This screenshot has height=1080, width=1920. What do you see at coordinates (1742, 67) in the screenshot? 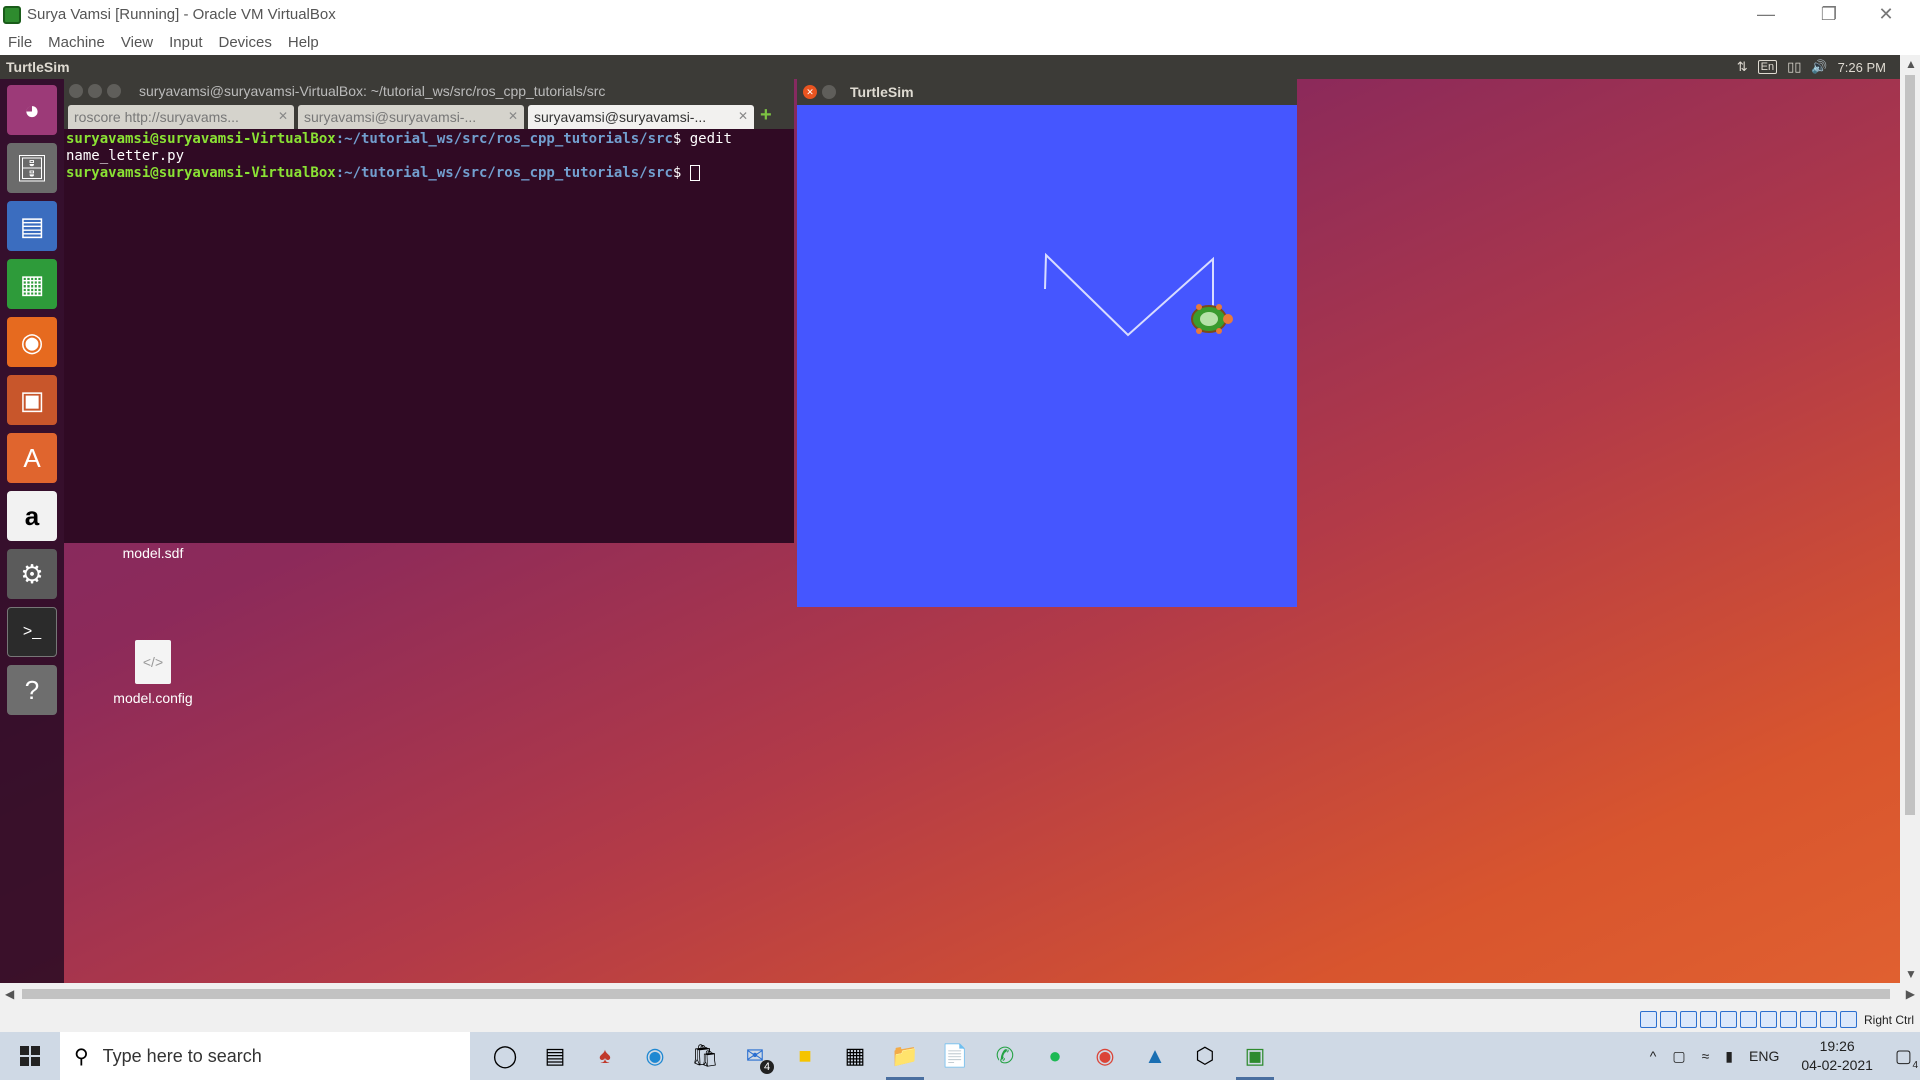
I see `network-transfer-icon: ⇅` at bounding box center [1742, 67].